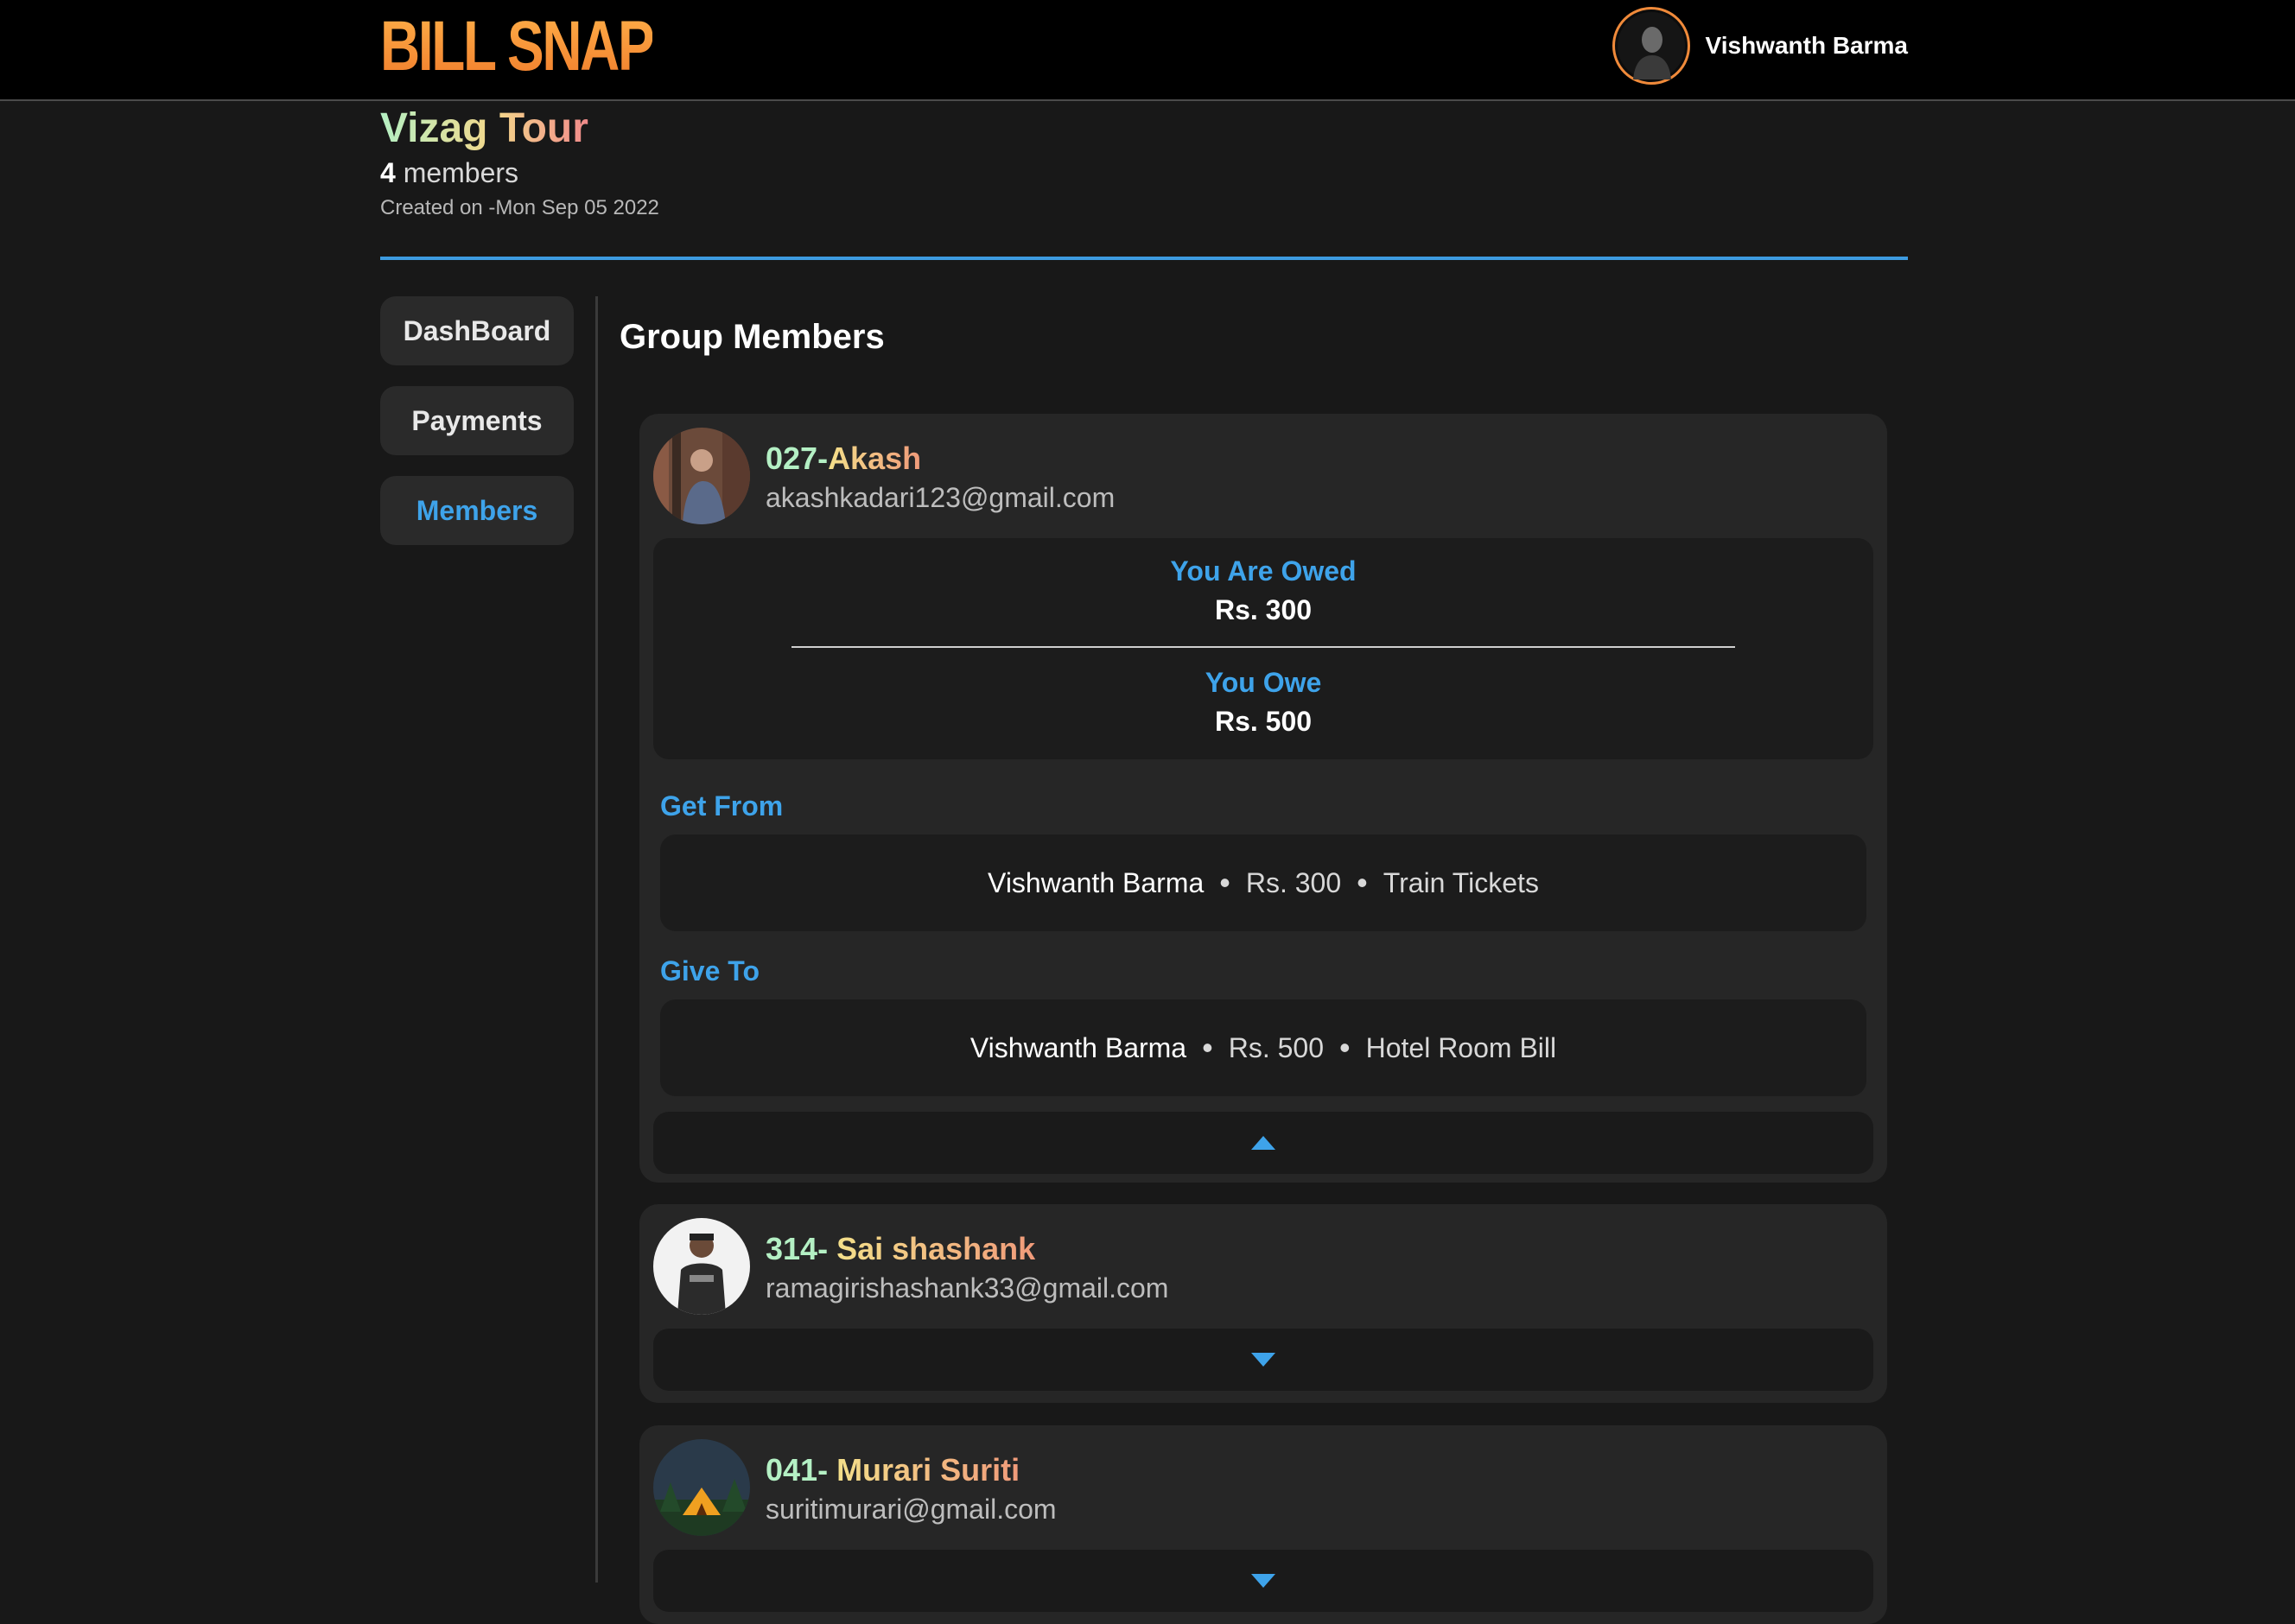 This screenshot has width=2295, height=1624. I want to click on member-email: ramagirishashank33@gmail.com, so click(968, 1288).